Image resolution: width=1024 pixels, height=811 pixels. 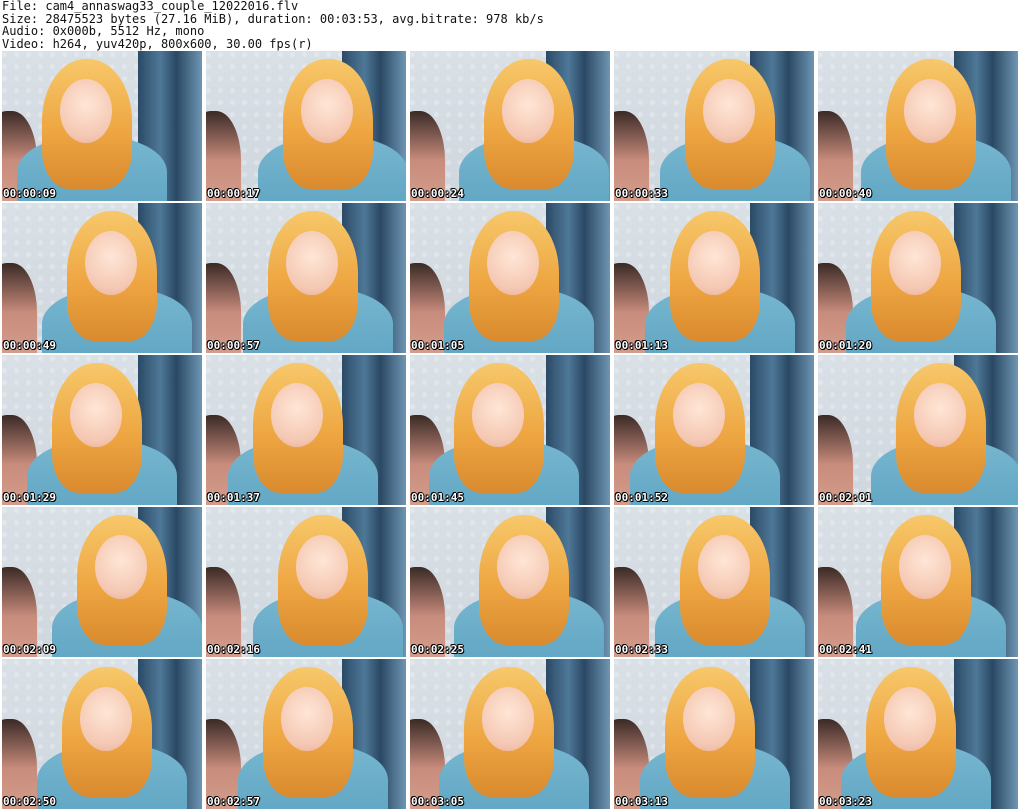 I want to click on thumbnail-frame: 00:00:57, so click(x=306, y=278).